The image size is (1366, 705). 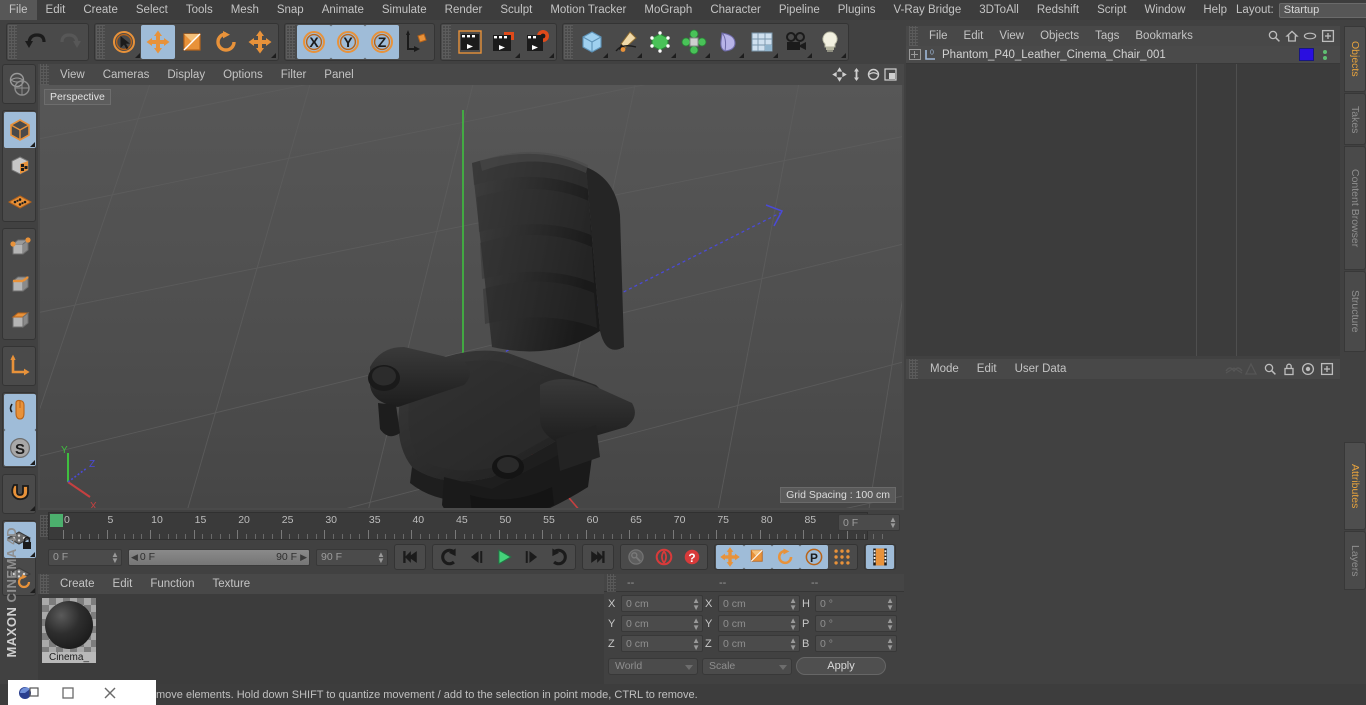 What do you see at coordinates (1011, 36) in the screenshot?
I see `object-menu-view: View` at bounding box center [1011, 36].